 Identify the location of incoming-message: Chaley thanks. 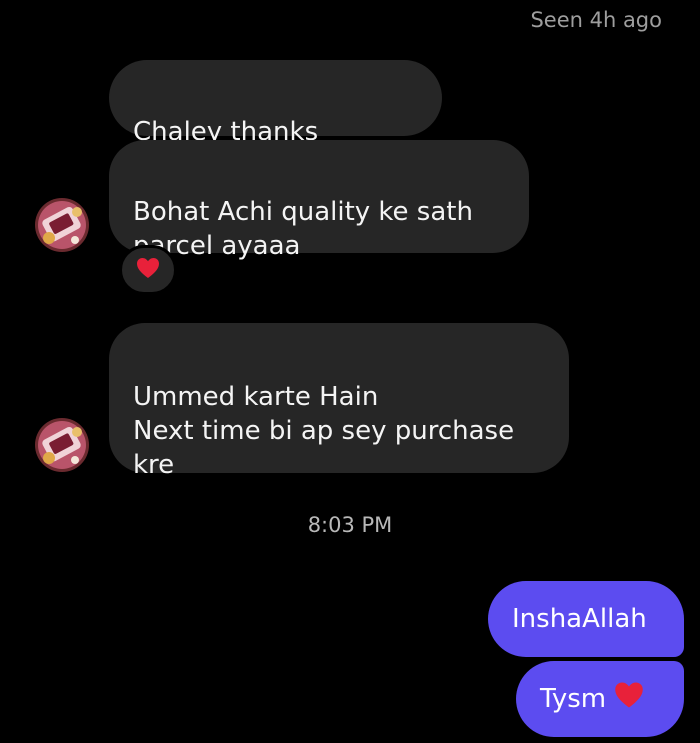
(275, 172).